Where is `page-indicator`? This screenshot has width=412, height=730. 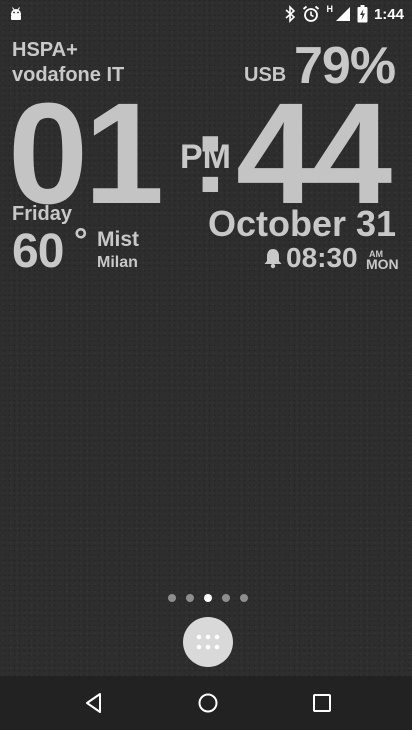 page-indicator is located at coordinates (208, 598).